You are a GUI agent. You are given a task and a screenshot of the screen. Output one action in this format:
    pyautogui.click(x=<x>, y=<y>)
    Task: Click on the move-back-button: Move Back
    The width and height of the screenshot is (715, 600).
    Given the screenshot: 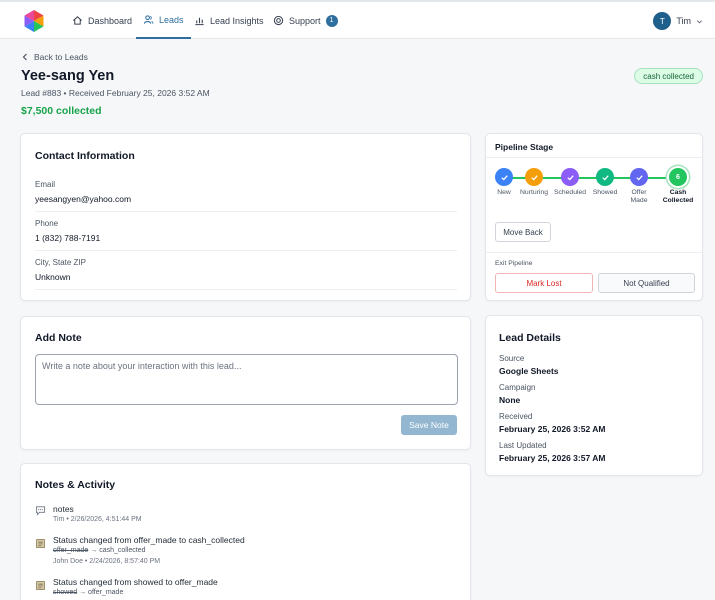 What is the action you would take?
    pyautogui.click(x=523, y=232)
    